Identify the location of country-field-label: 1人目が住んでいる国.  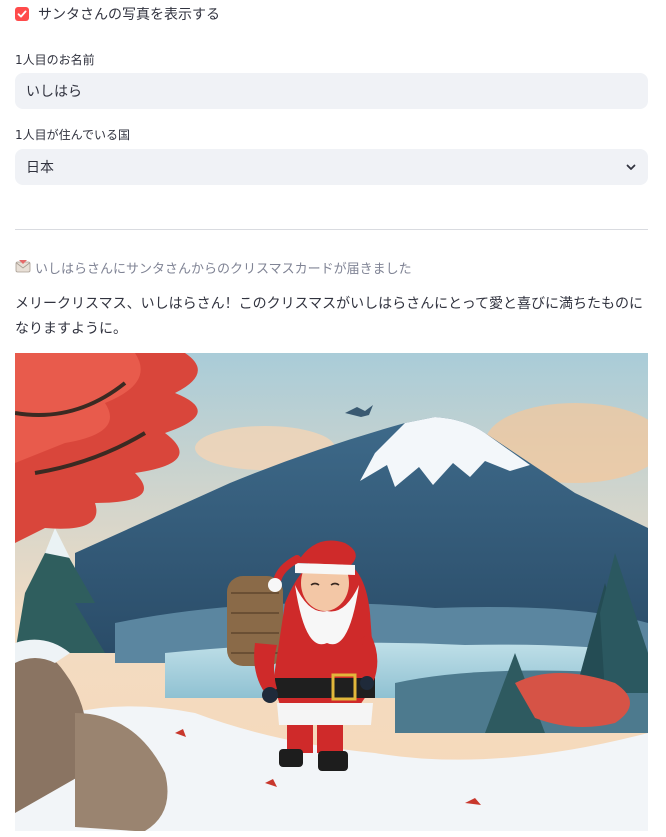
(73, 135).